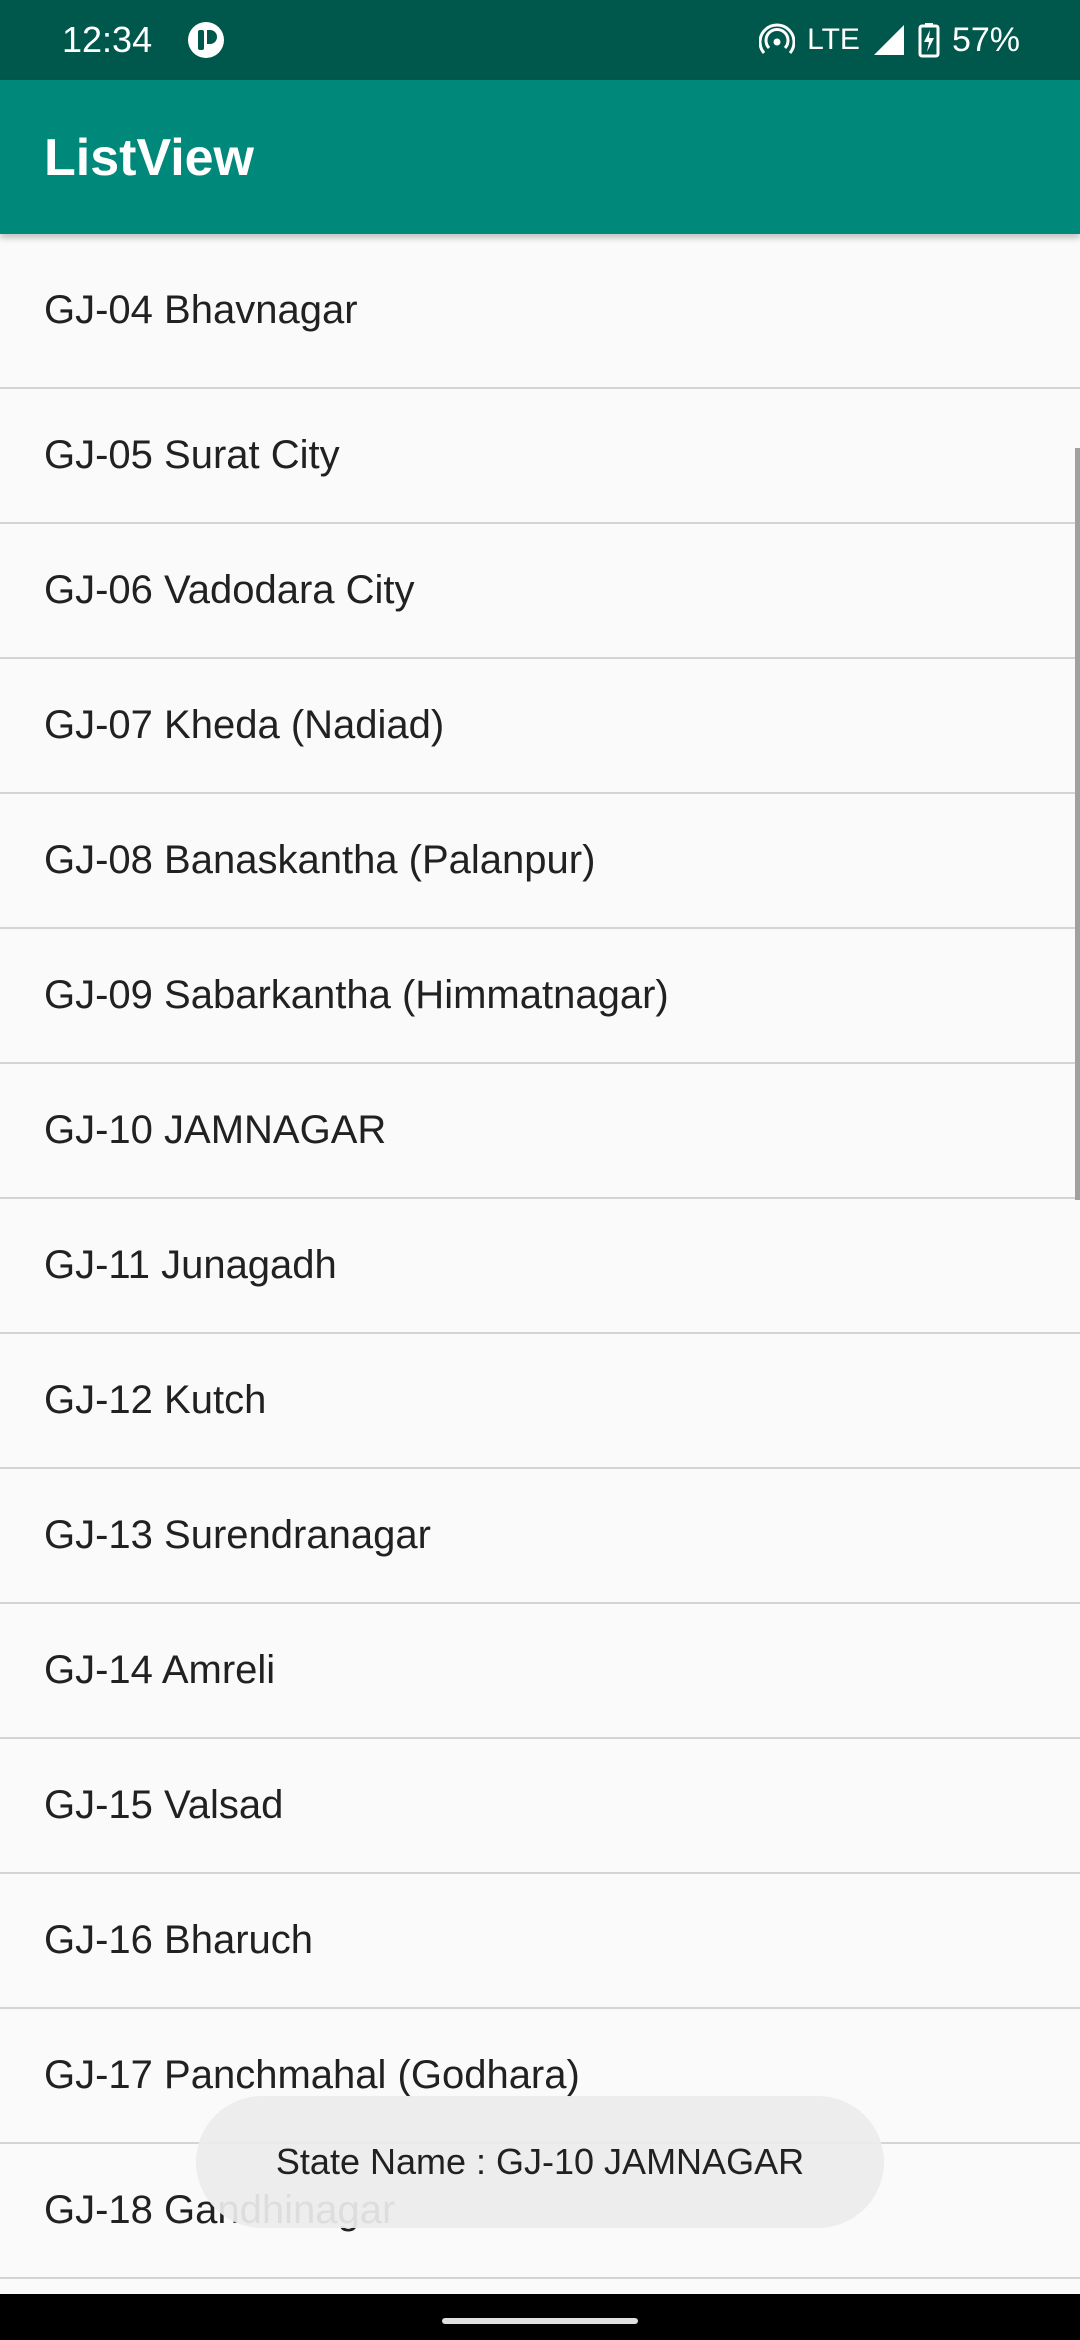  What do you see at coordinates (540, 1401) in the screenshot?
I see `list-item: GJ-12 Kutch` at bounding box center [540, 1401].